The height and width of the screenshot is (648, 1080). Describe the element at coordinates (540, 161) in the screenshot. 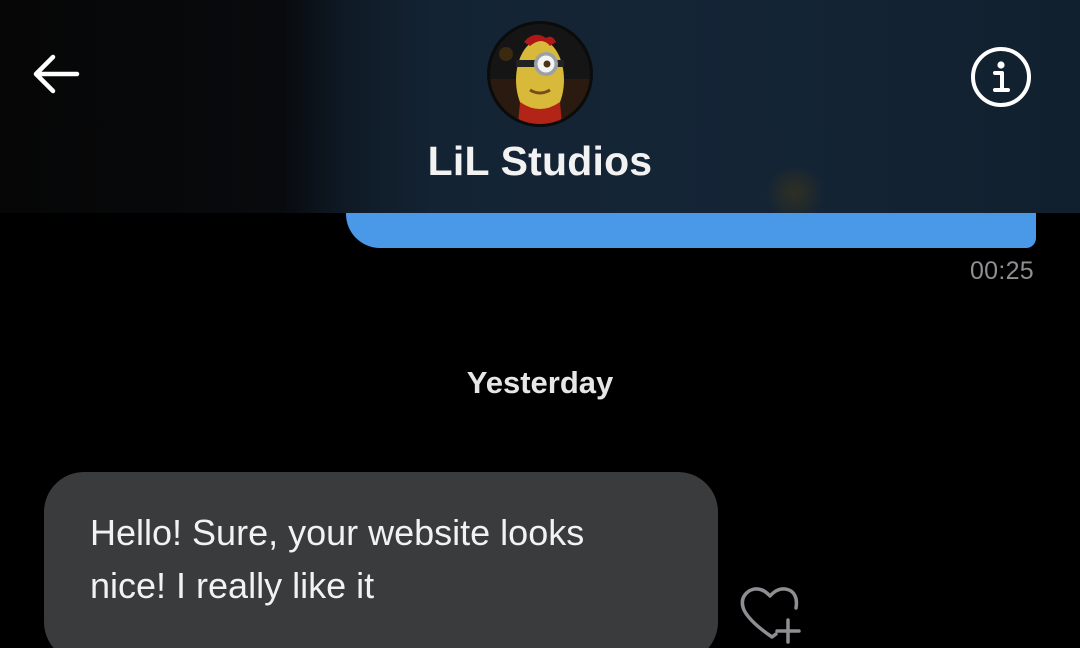

I see `contact-name: LiL Studios` at that location.